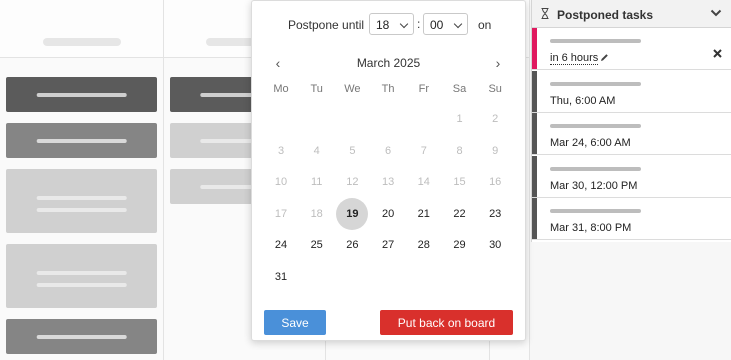  What do you see at coordinates (604, 57) in the screenshot?
I see `pencil-icon` at bounding box center [604, 57].